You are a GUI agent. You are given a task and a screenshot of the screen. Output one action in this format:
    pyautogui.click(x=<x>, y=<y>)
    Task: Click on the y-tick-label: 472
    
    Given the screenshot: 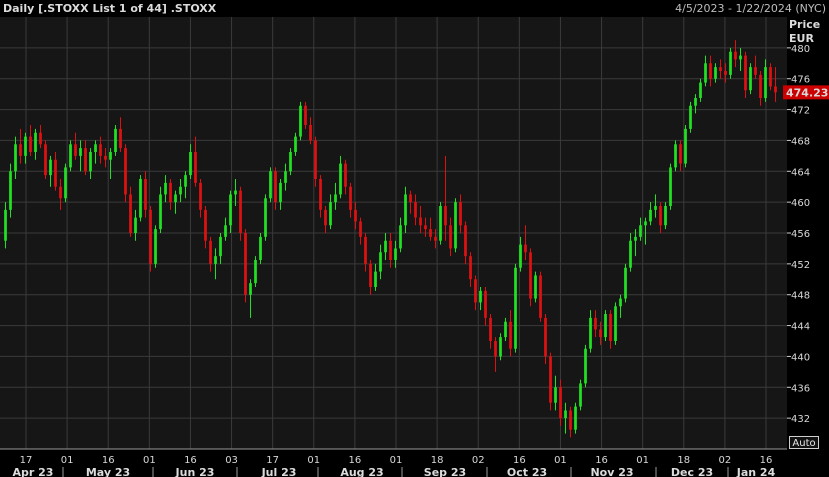 What is the action you would take?
    pyautogui.click(x=800, y=111)
    